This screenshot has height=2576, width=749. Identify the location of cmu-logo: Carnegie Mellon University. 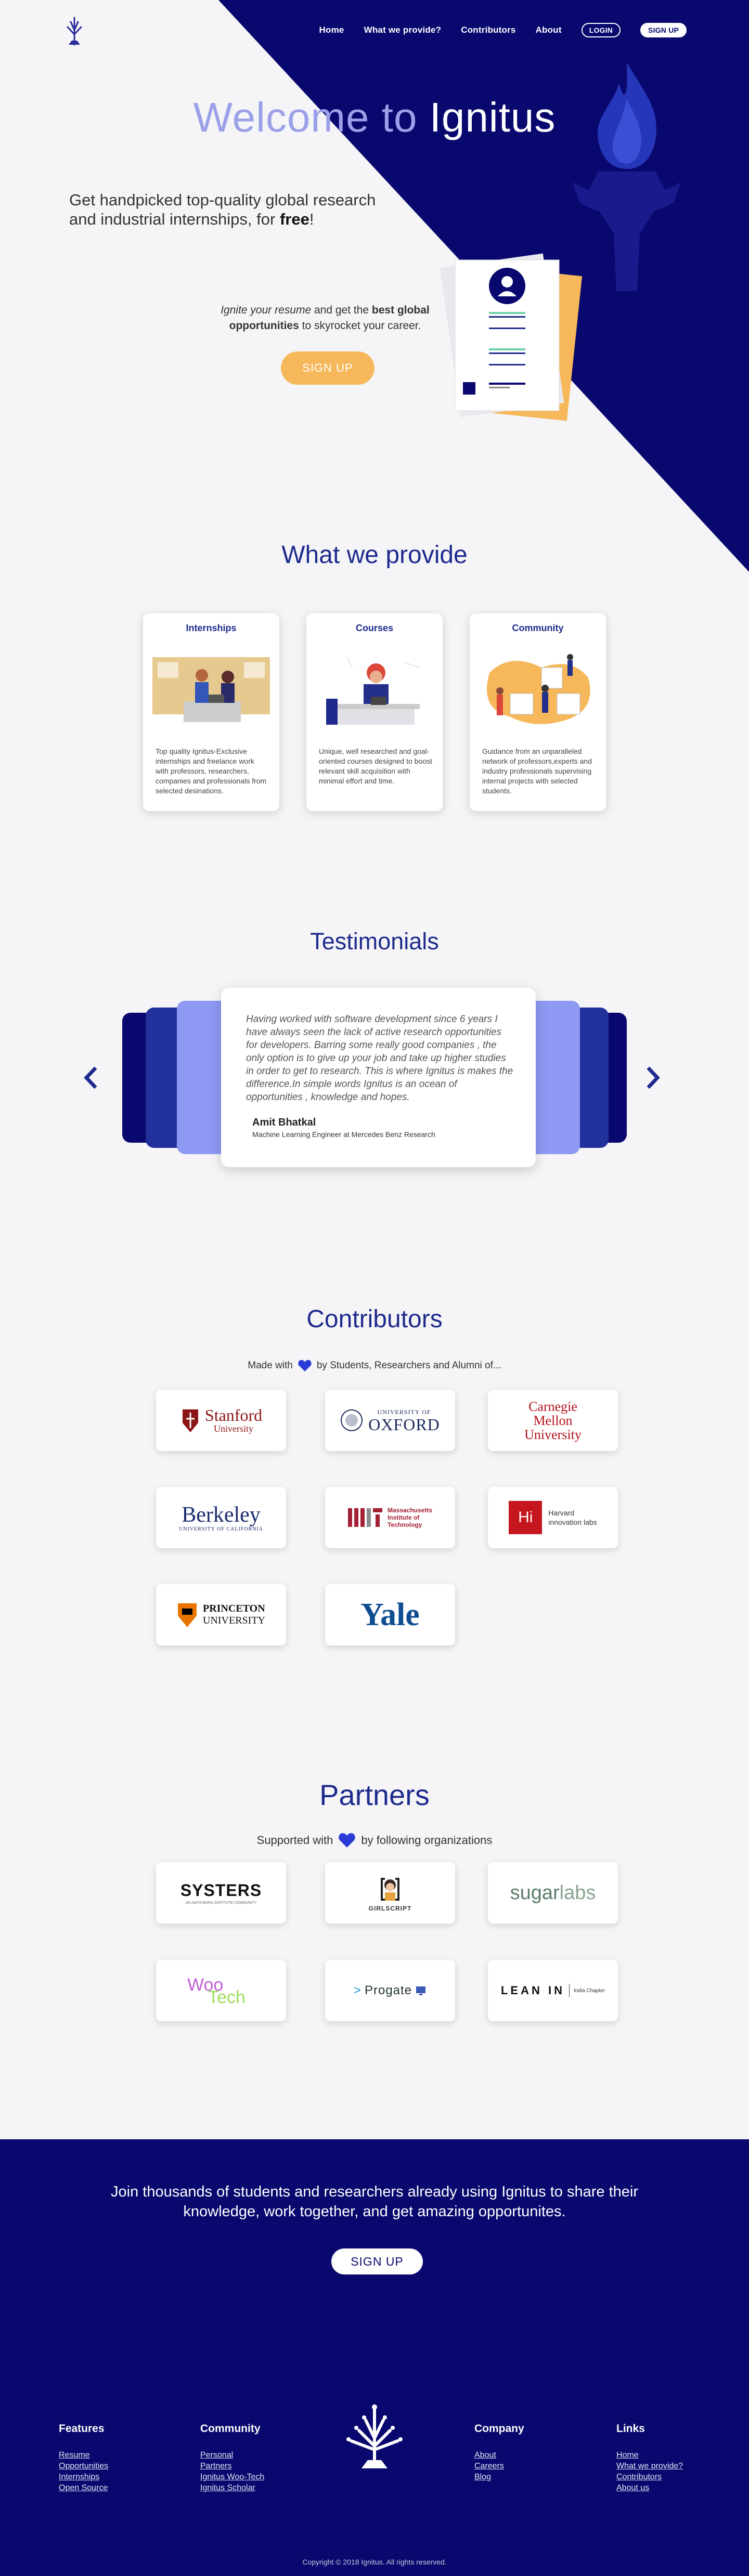
(553, 1420).